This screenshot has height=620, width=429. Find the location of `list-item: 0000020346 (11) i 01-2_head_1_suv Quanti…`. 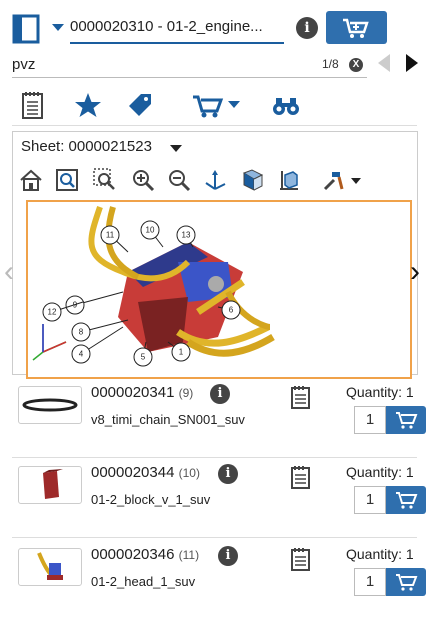

list-item: 0000020346 (11) i 01-2_head_1_suv Quanti… is located at coordinates (214, 580).